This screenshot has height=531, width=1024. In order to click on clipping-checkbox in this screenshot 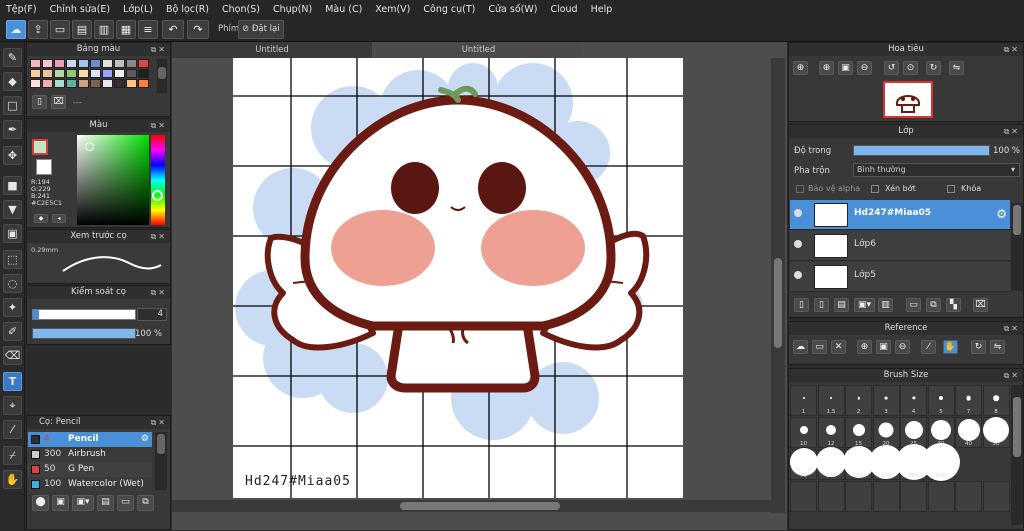, I will do `click(875, 189)`.